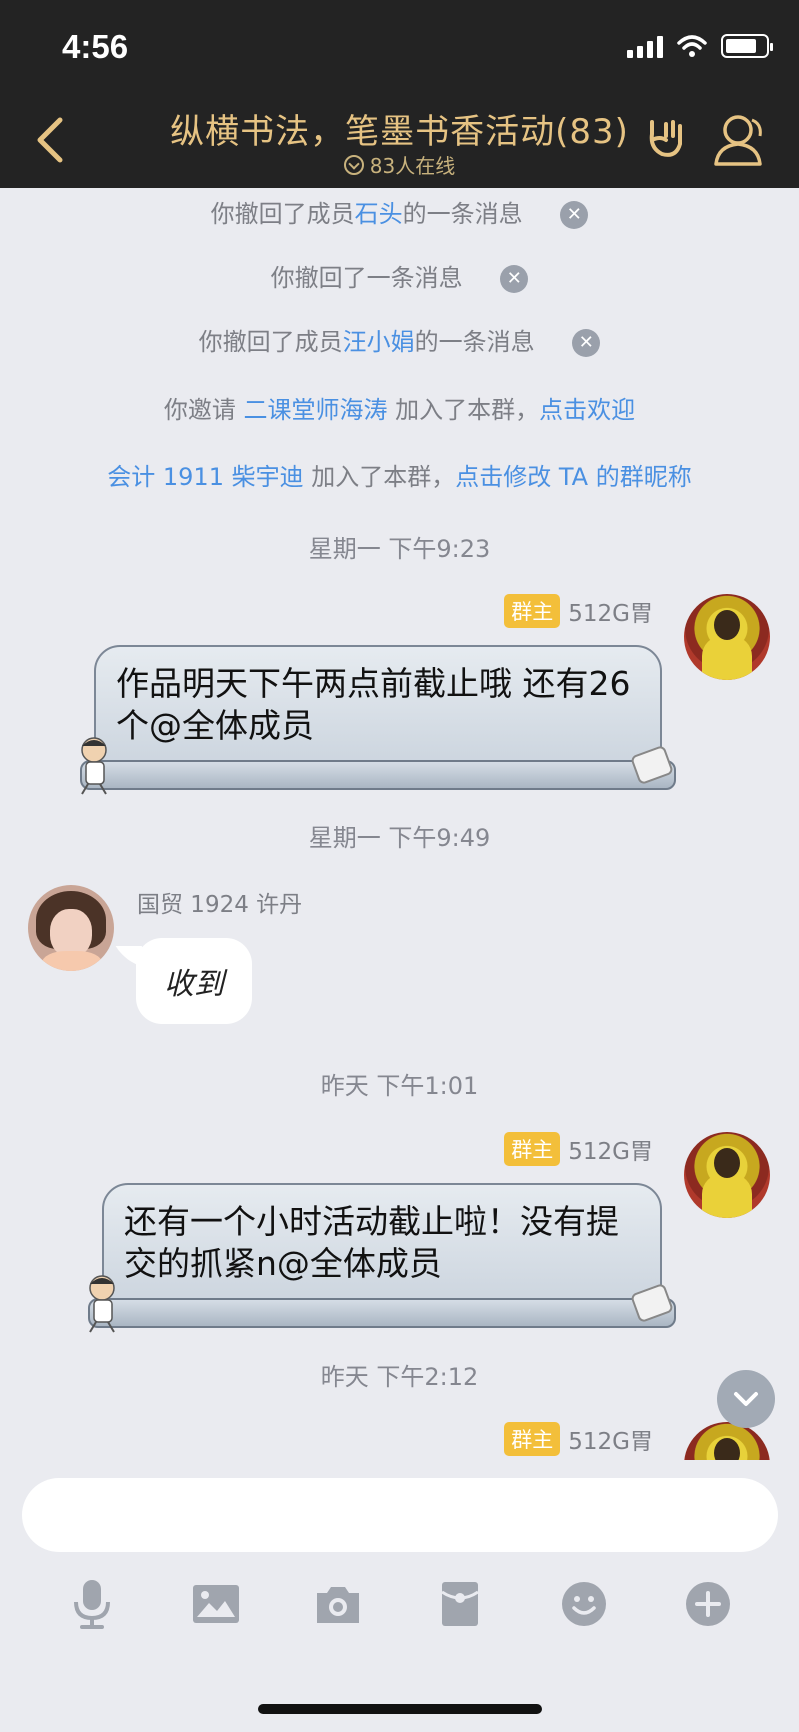 Image resolution: width=799 pixels, height=1732 pixels. What do you see at coordinates (399, 410) in the screenshot?
I see `system-message: 你邀请 二课堂师海涛 加入了本群，点击欢迎` at bounding box center [399, 410].